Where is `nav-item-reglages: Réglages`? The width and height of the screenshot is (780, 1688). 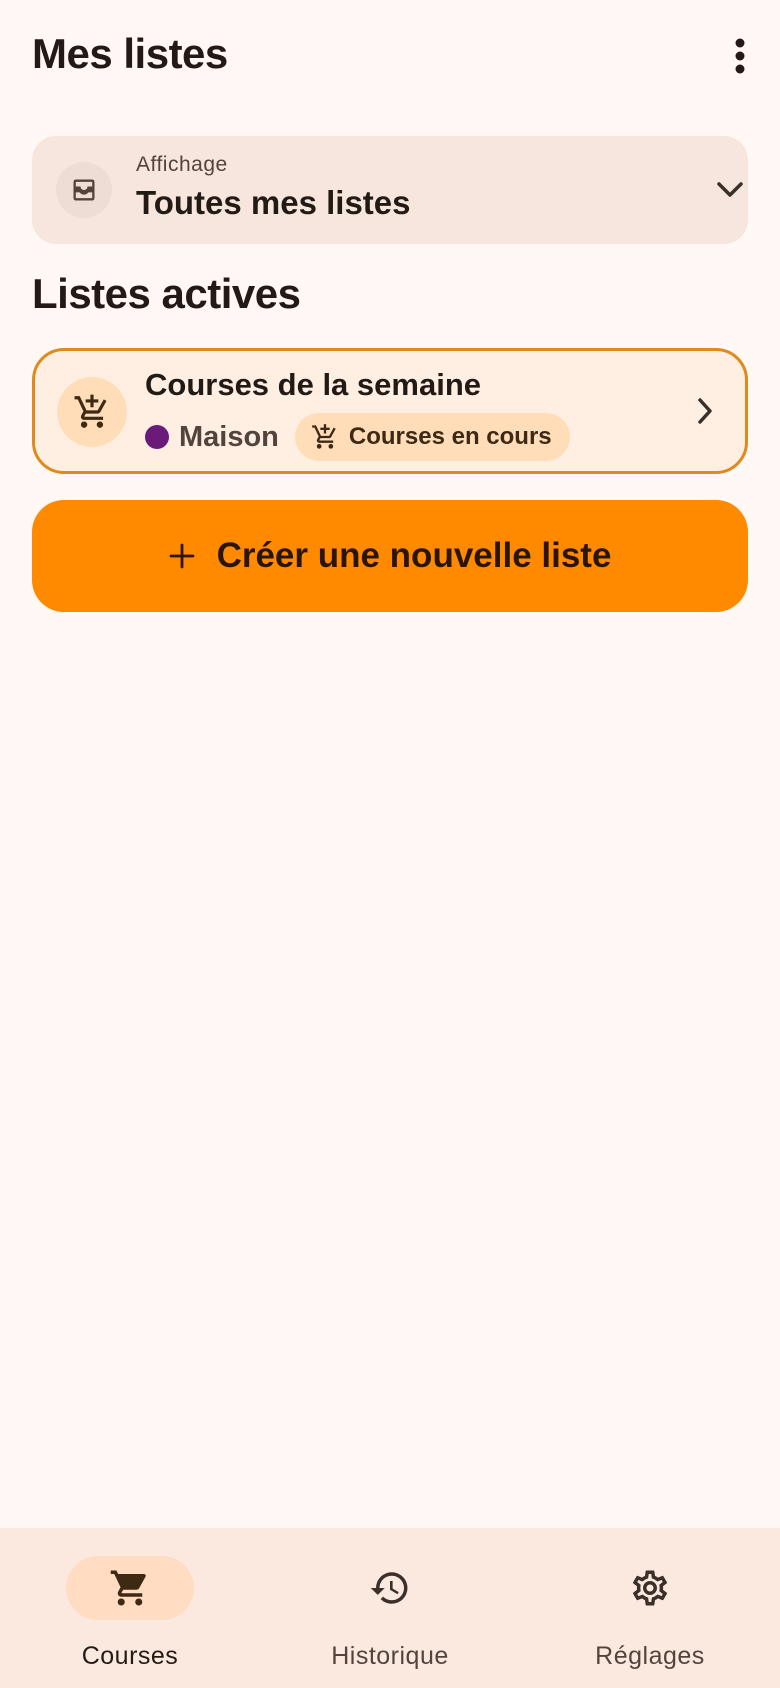 nav-item-reglages: Réglages is located at coordinates (650, 1608).